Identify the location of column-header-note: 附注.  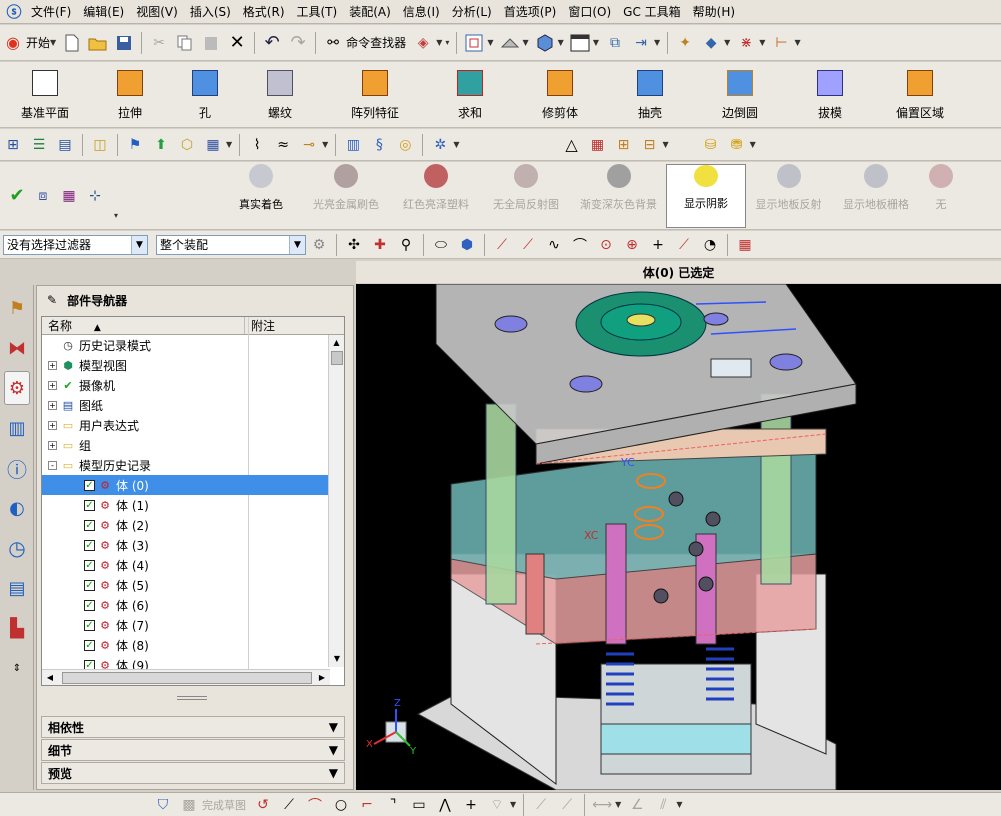
(294, 325).